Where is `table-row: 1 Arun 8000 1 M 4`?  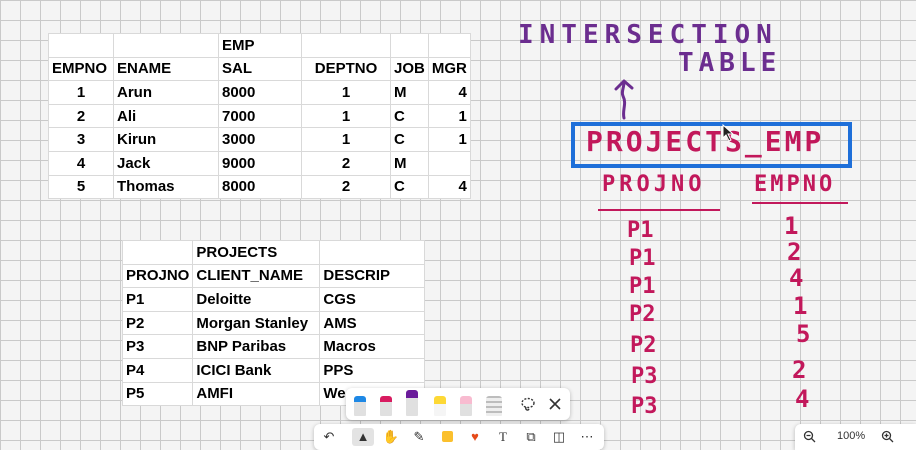
table-row: 1 Arun 8000 1 M 4 is located at coordinates (259, 92).